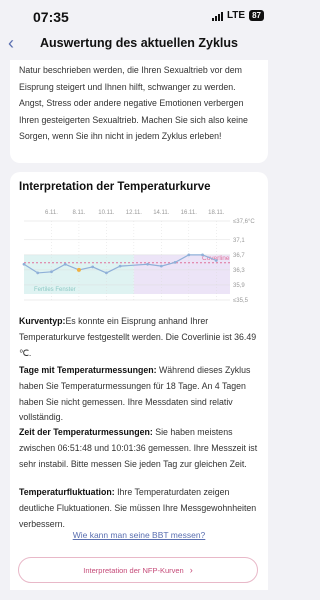 This screenshot has width=320, height=600. Describe the element at coordinates (51, 17) in the screenshot. I see `status-time: 07:35` at that location.